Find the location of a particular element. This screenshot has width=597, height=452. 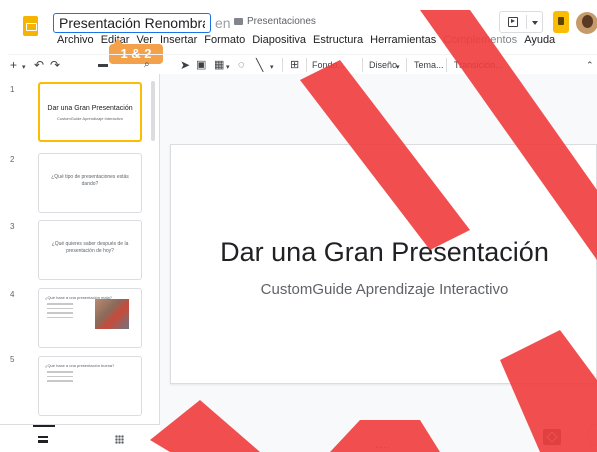

menu-file: Archivo is located at coordinates (75, 40).